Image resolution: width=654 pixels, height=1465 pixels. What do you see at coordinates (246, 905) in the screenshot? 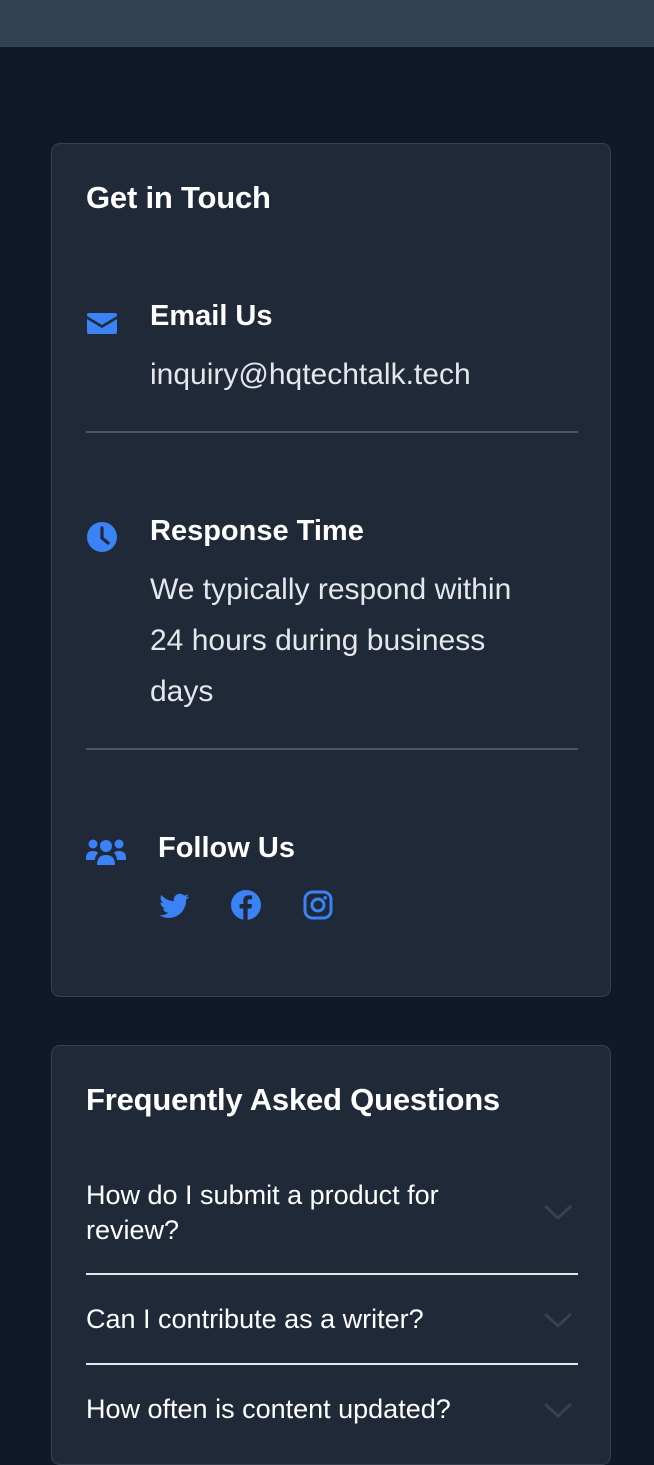
I see `facebook-icon` at bounding box center [246, 905].